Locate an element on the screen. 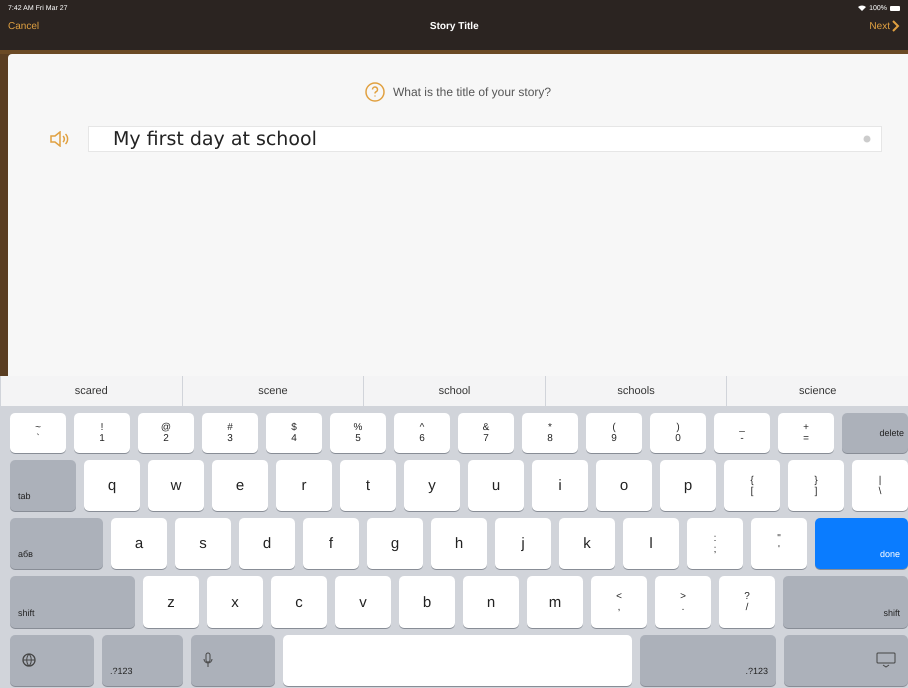  key: " ' is located at coordinates (779, 544).